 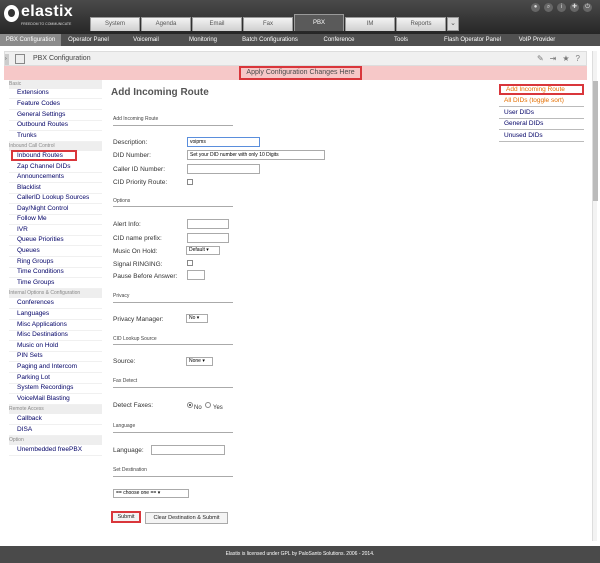 I want to click on sidebar-item-voicemail-blasting: VoiceMail Blasting, so click(x=55, y=399).